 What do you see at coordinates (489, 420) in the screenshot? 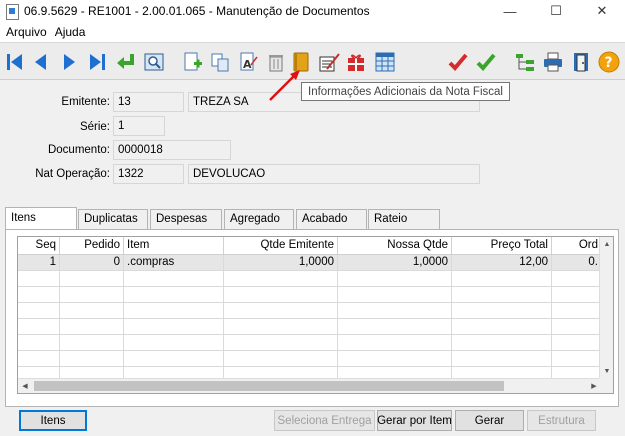
I see `gerar-button: Gerar` at bounding box center [489, 420].